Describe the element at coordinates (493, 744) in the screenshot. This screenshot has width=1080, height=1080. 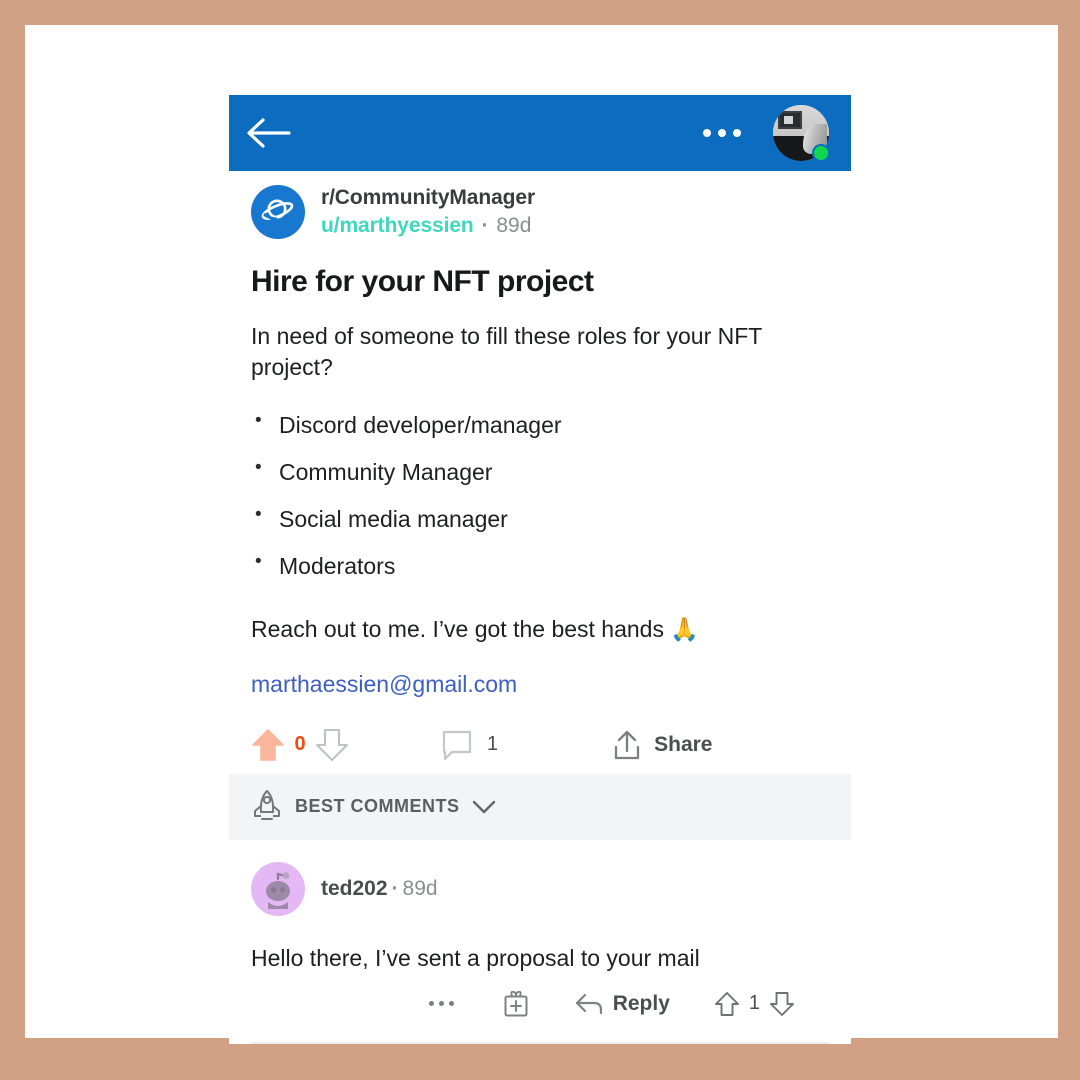
I see `post-comment-count: 1` at that location.